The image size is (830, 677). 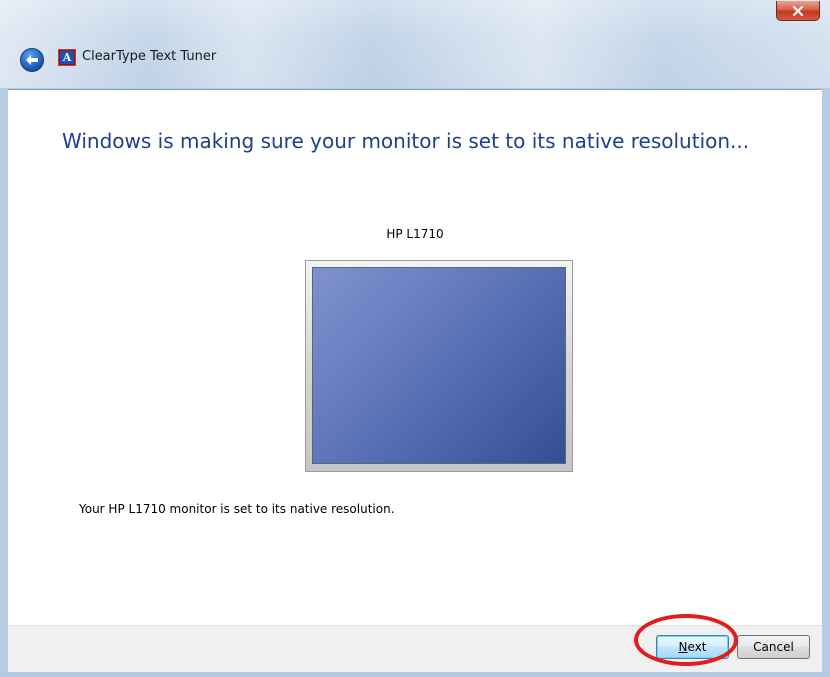 I want to click on monitor-icon, so click(x=439, y=366).